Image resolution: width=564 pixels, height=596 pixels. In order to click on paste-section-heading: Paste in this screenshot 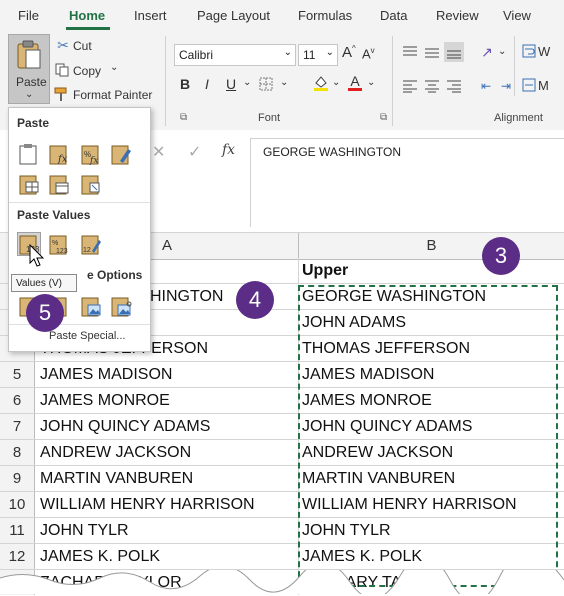, I will do `click(33, 123)`.